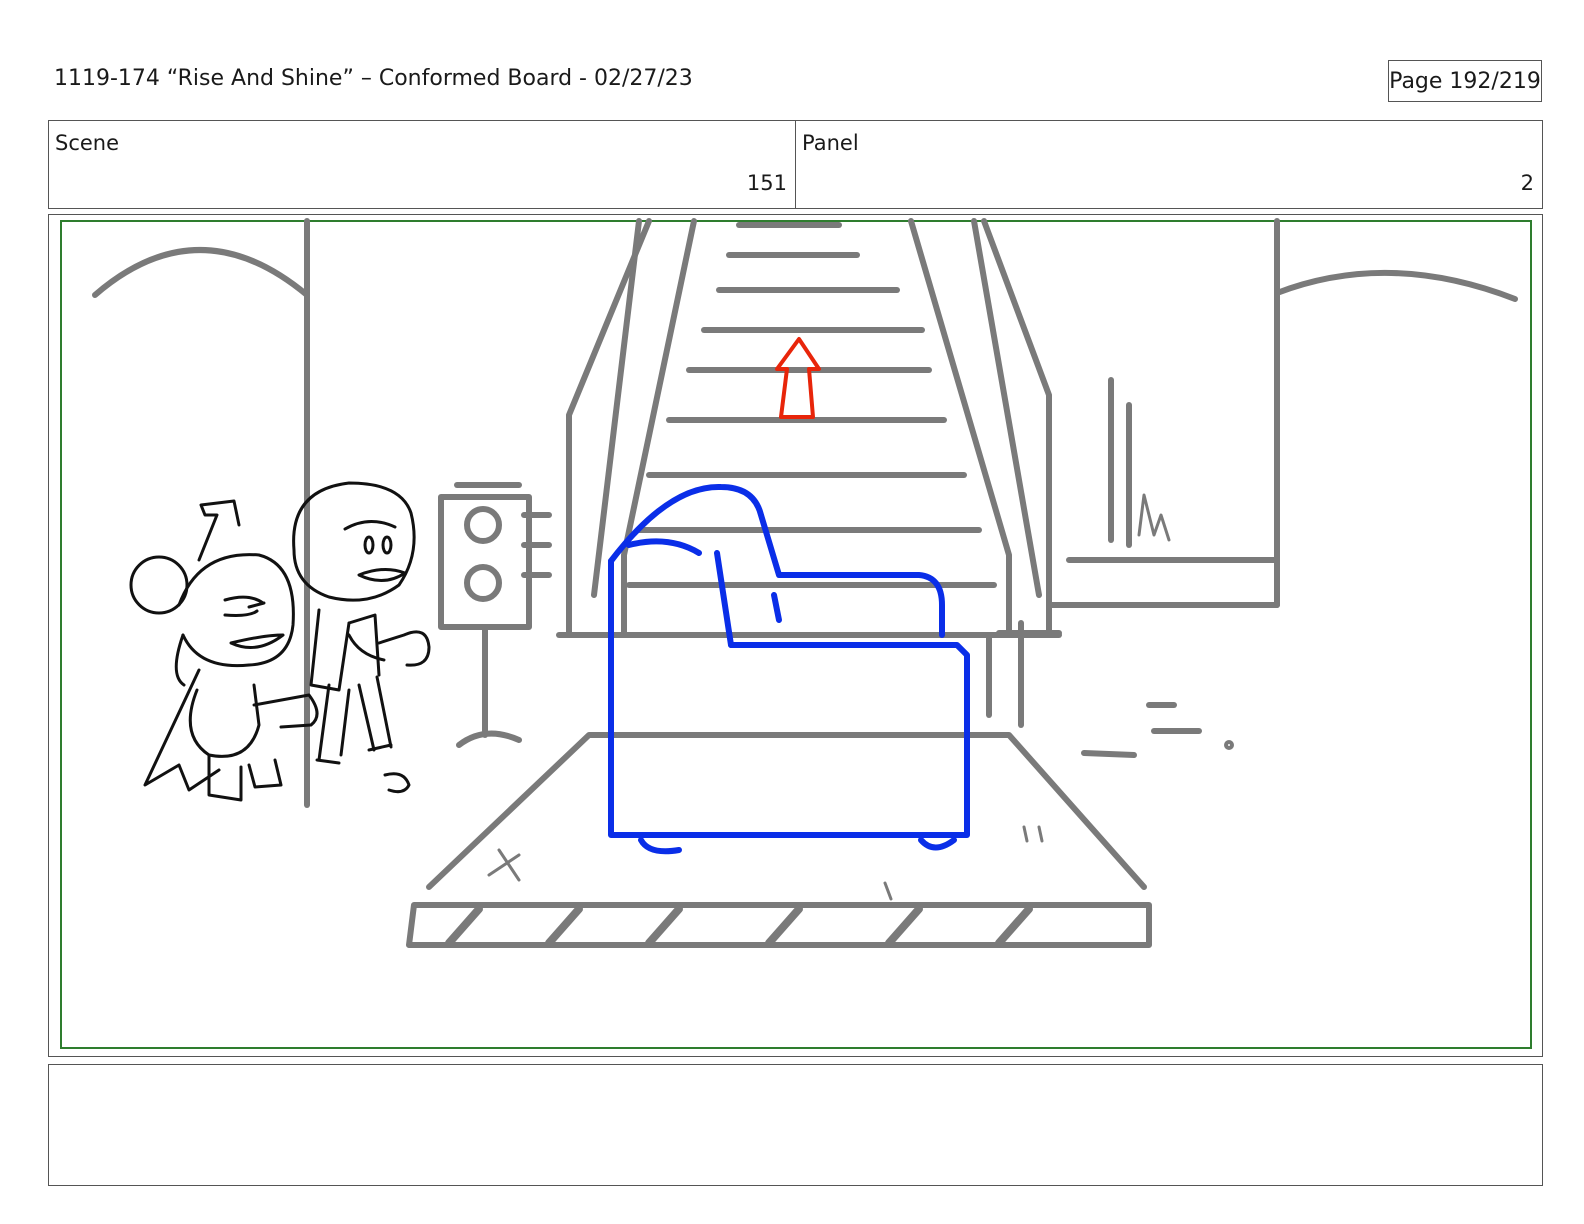  Describe the element at coordinates (422, 164) in the screenshot. I see `scene-cell: Scene 151` at that location.